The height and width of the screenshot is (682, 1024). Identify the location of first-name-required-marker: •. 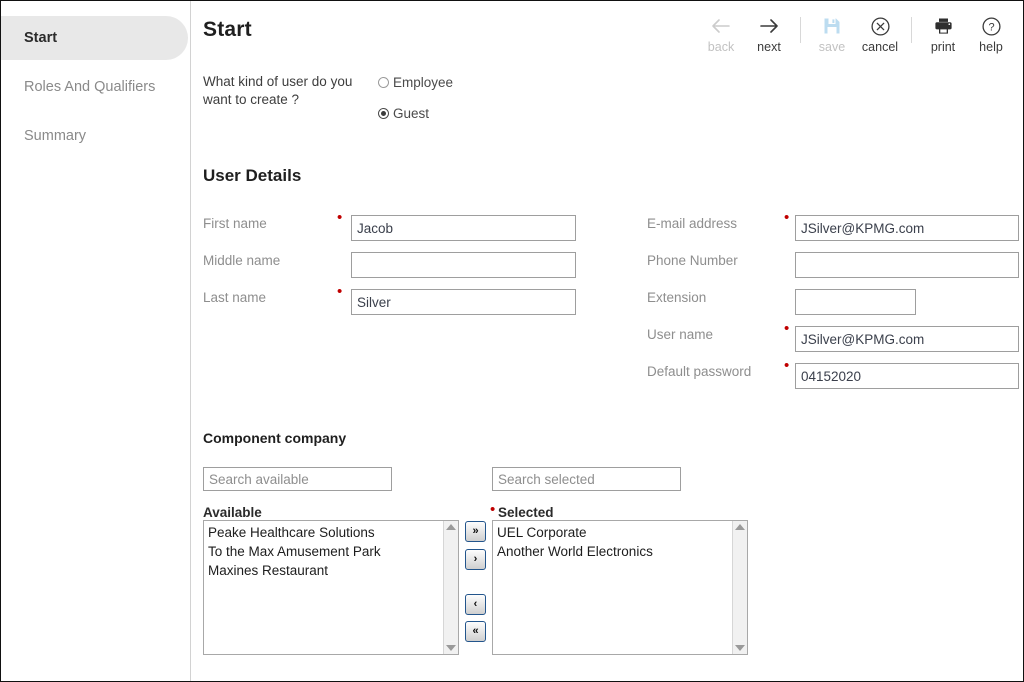
(340, 217).